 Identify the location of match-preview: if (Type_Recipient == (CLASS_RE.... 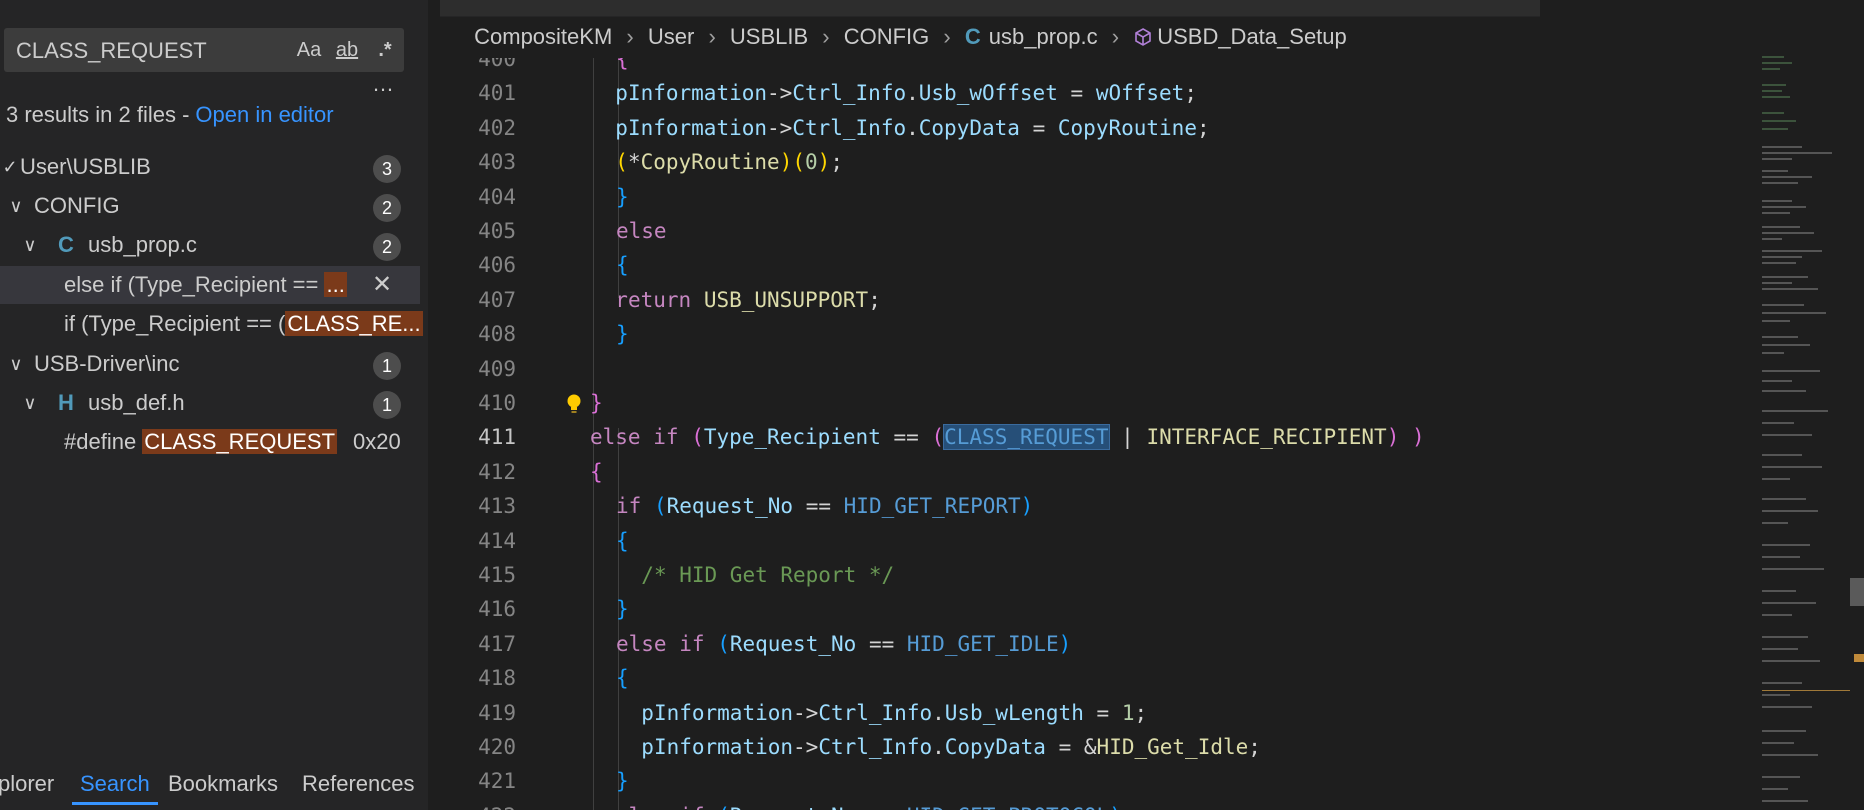
(243, 324).